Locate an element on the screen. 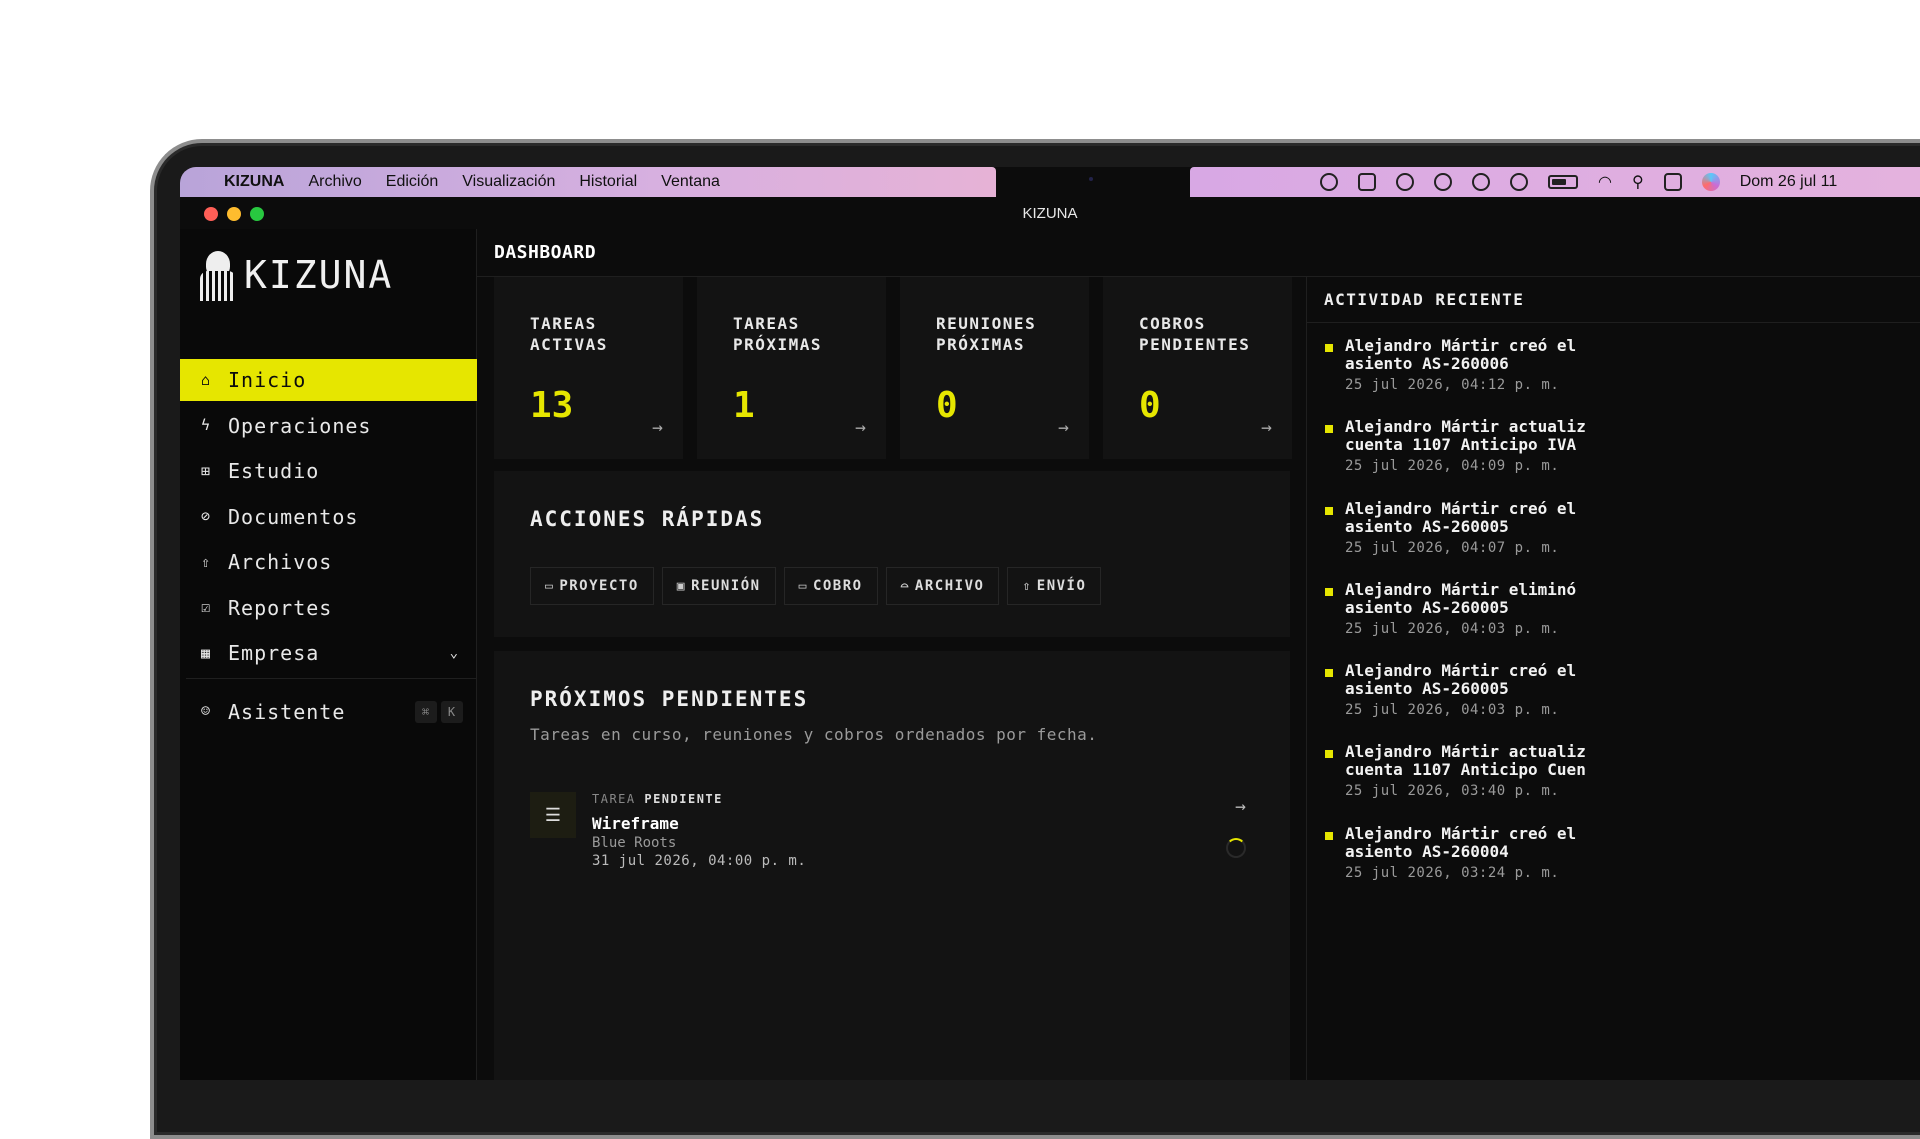 Image resolution: width=1920 pixels, height=1139 pixels. clipboard-icon: ☑ is located at coordinates (206, 607).